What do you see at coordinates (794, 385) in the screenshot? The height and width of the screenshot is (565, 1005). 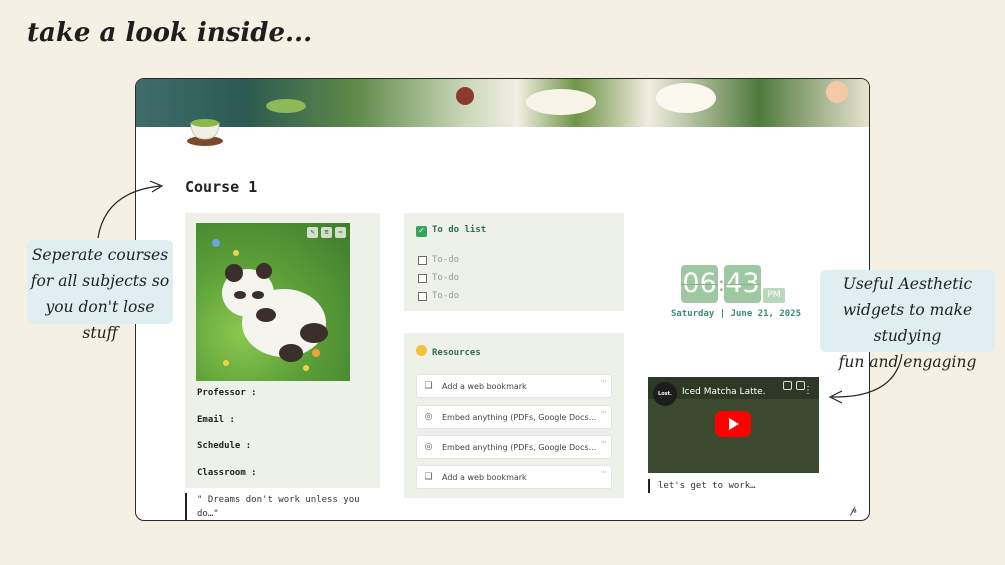 I see `video-toolbar` at bounding box center [794, 385].